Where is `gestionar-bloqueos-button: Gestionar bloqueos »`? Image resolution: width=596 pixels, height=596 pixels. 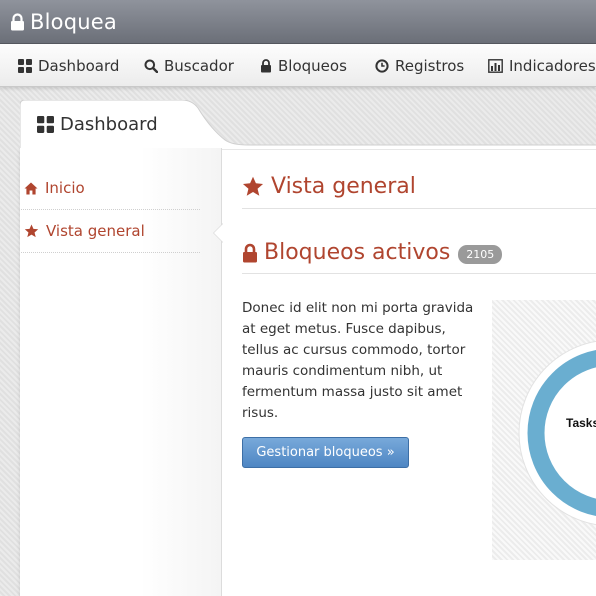
gestionar-bloqueos-button: Gestionar bloqueos » is located at coordinates (325, 452).